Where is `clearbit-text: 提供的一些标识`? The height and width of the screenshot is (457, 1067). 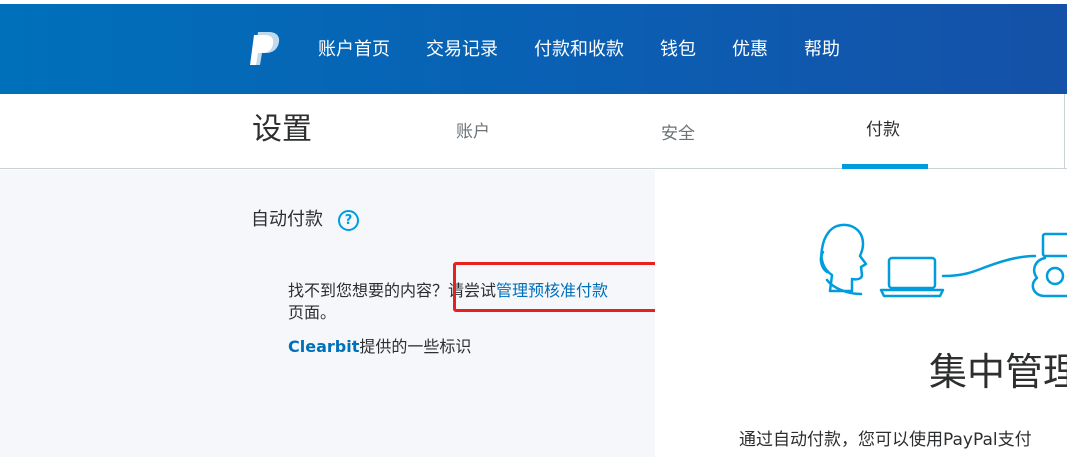
clearbit-text: 提供的一些标识 is located at coordinates (415, 346).